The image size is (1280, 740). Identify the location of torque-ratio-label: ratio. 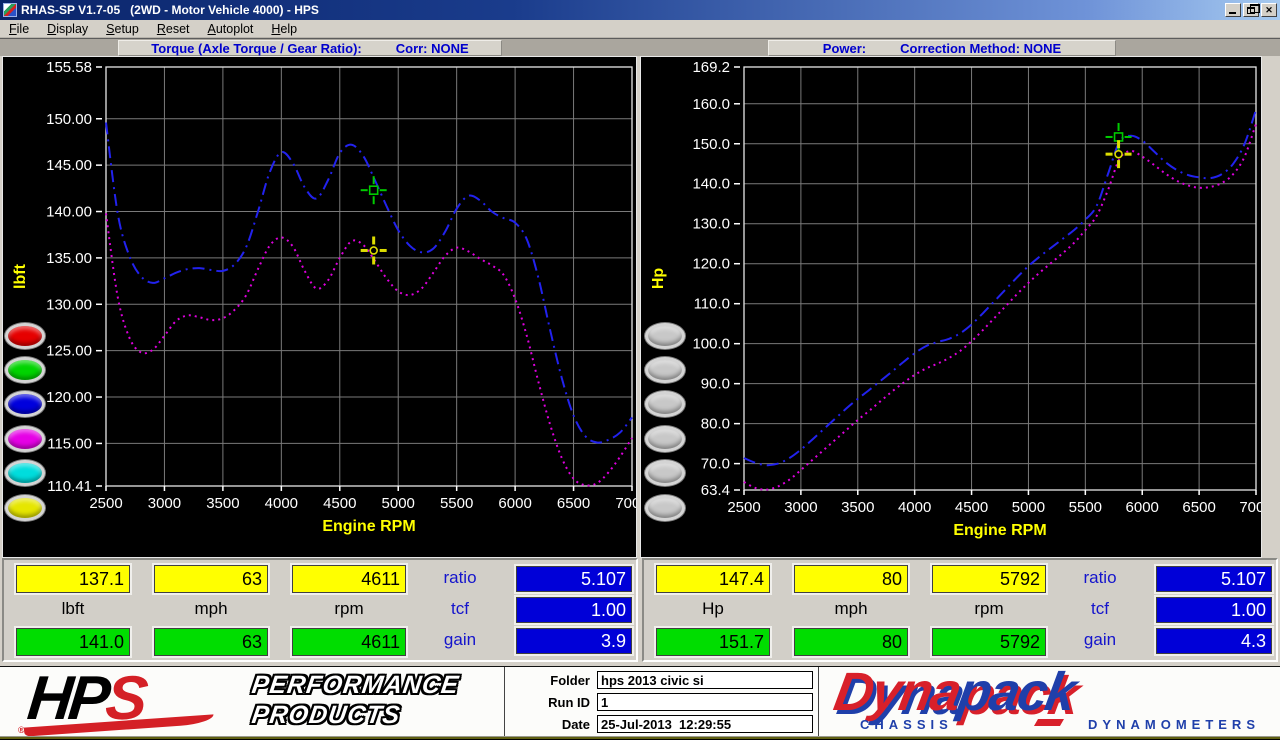
(460, 577).